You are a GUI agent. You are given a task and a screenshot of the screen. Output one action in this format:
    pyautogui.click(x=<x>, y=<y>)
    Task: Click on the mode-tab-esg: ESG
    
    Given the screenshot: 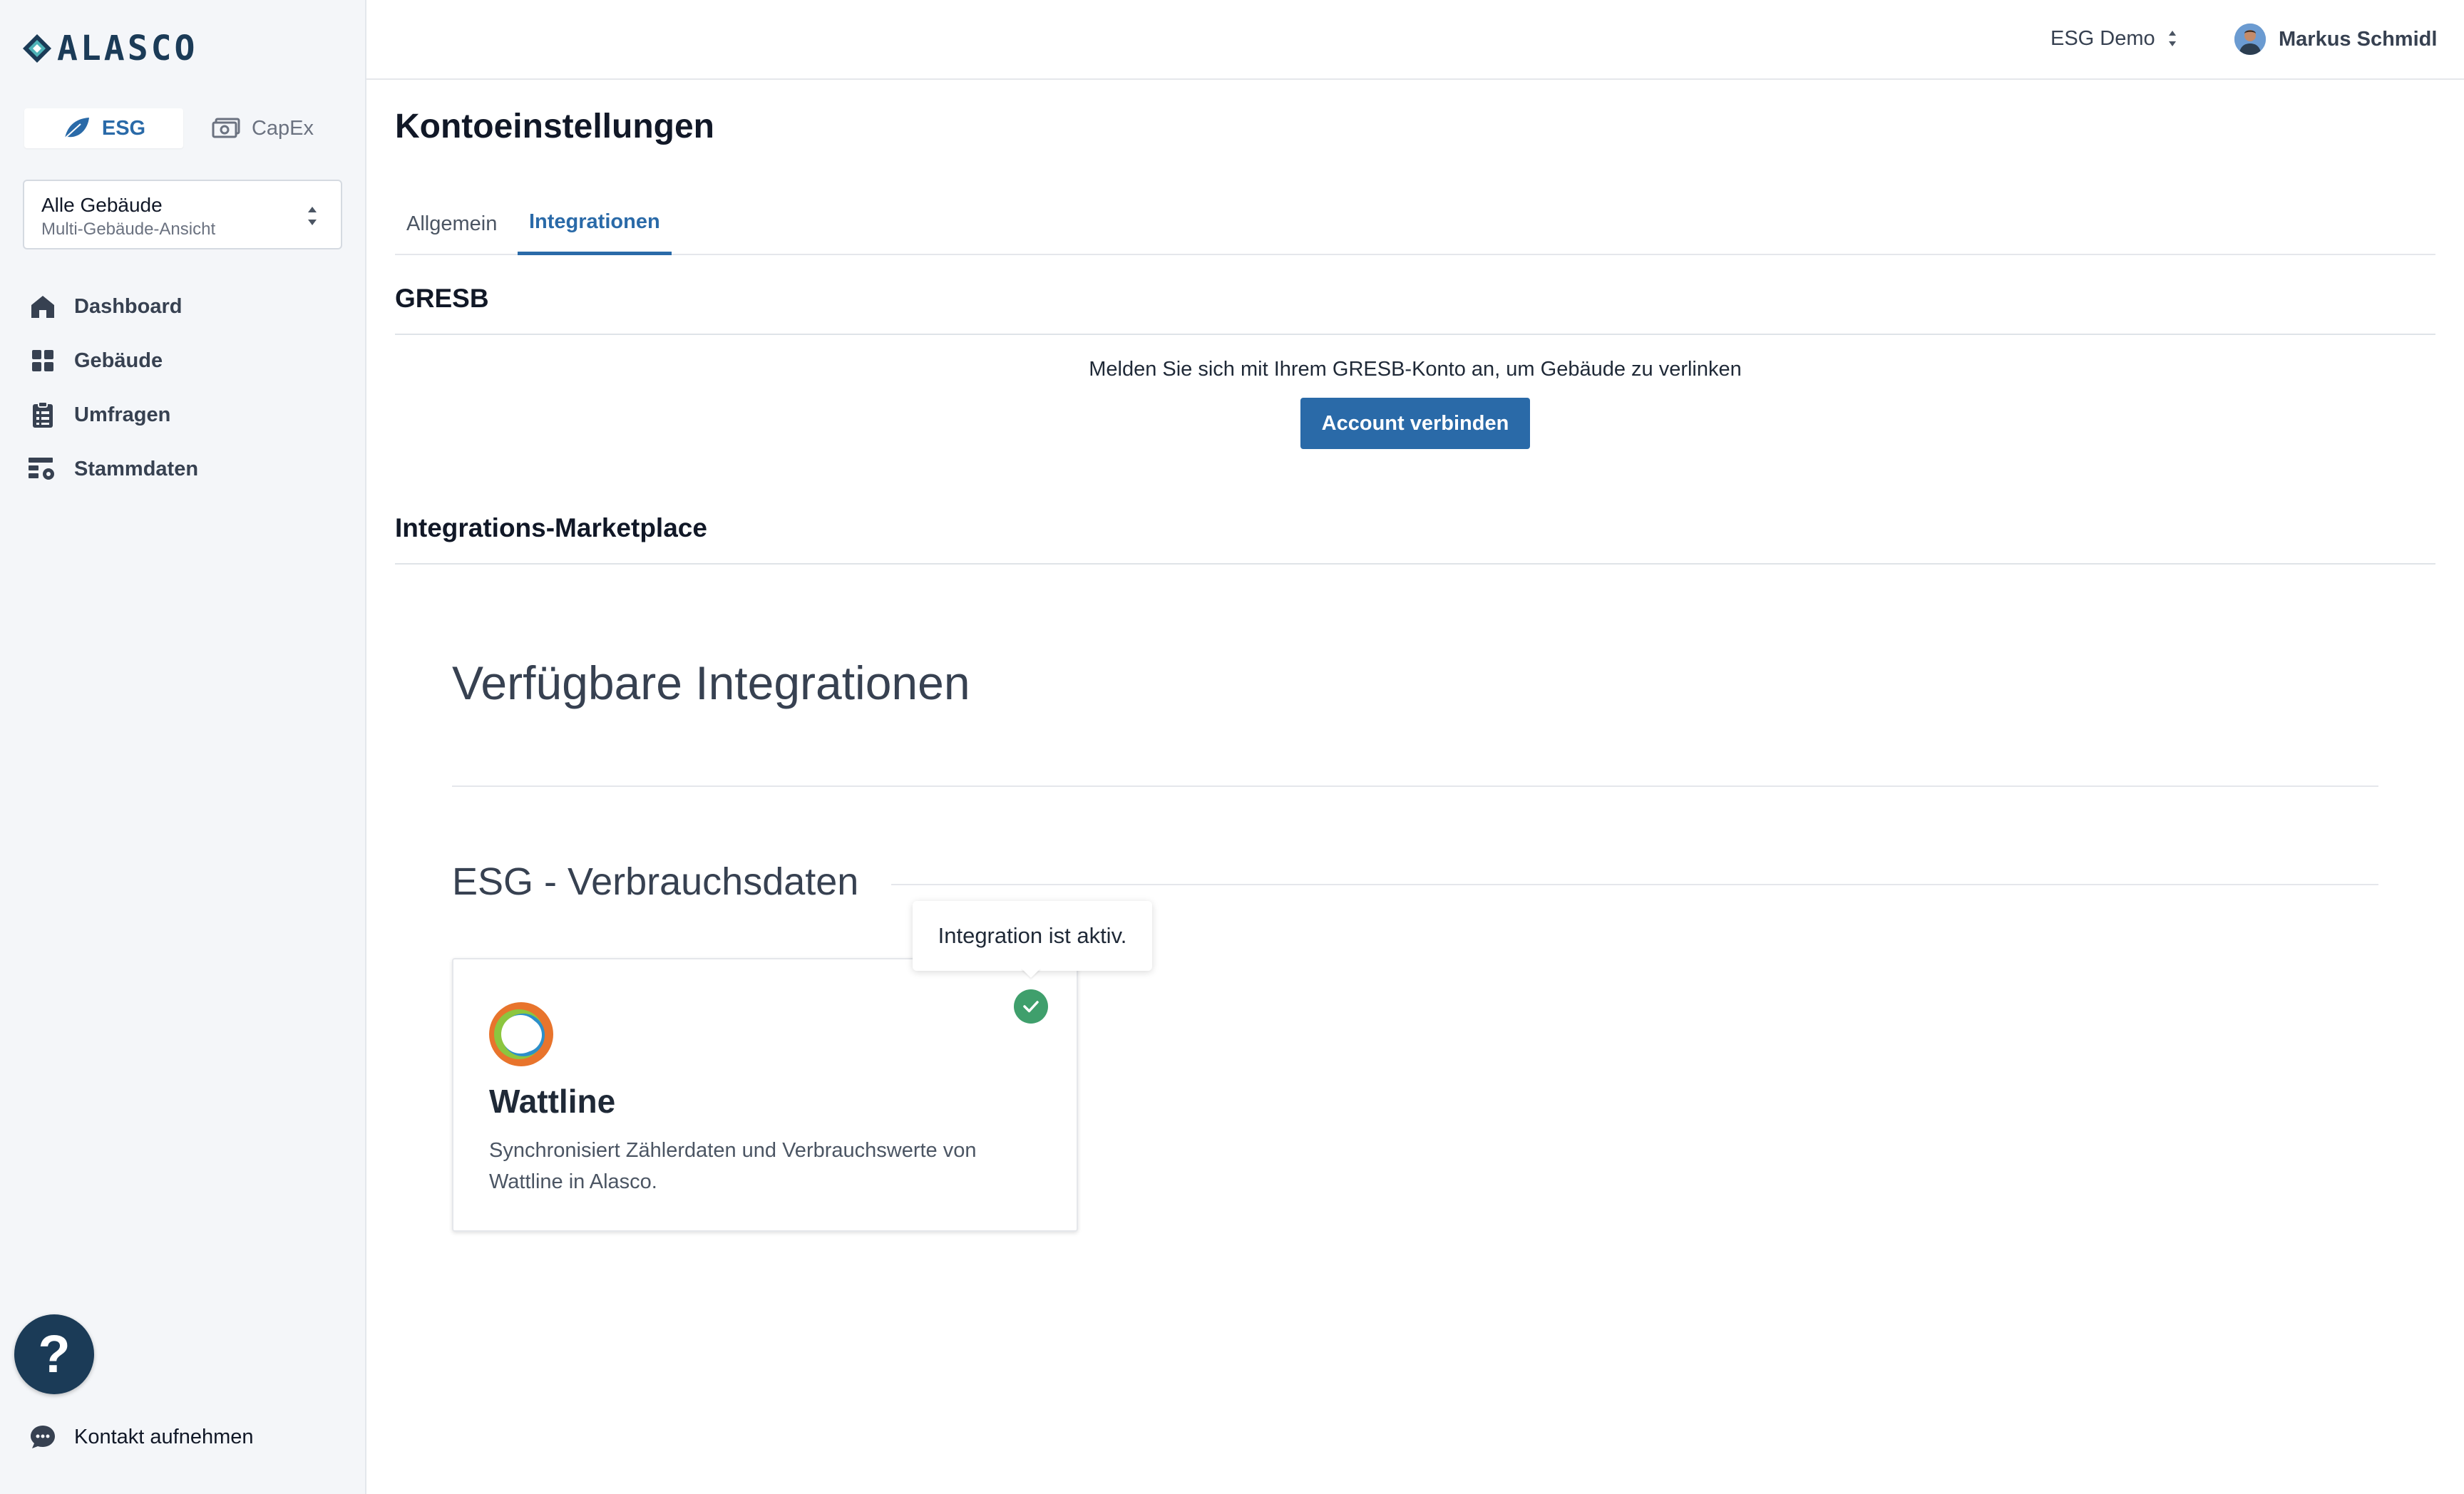 What is the action you would take?
    pyautogui.click(x=103, y=128)
    